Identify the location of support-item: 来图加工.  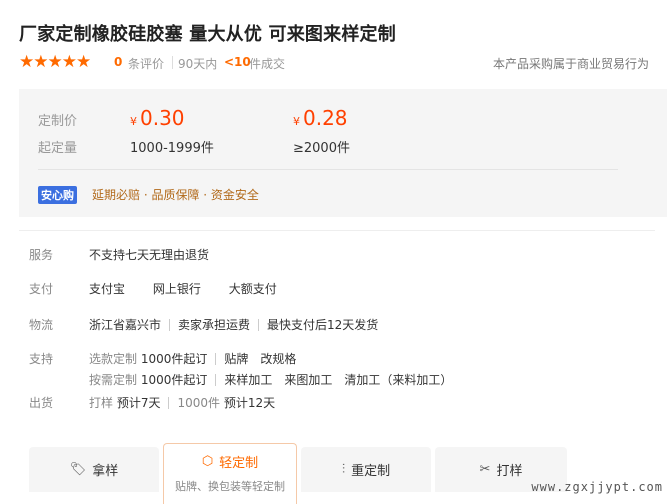
(308, 380).